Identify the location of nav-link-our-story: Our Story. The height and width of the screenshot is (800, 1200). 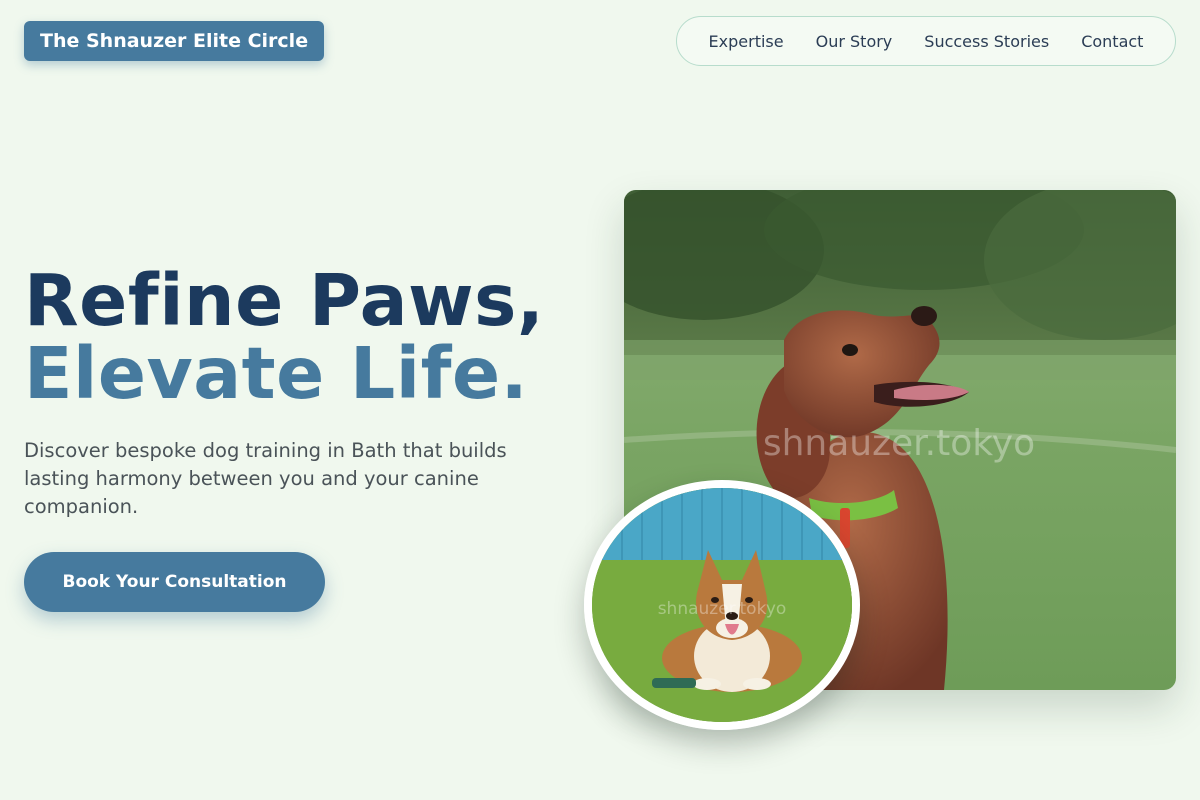
(854, 41).